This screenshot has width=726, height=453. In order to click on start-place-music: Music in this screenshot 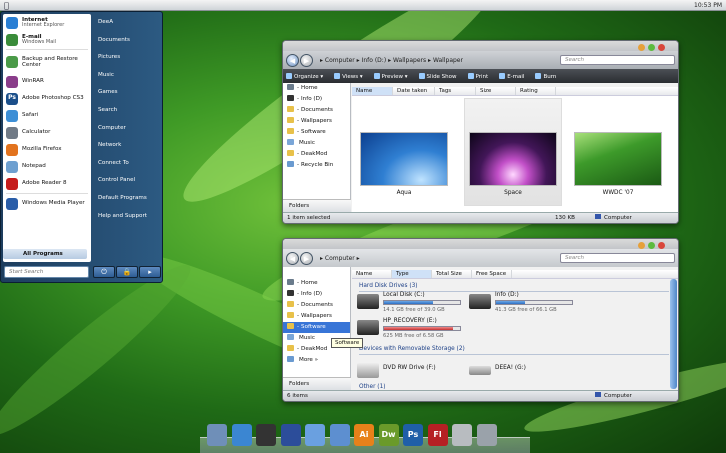, I will do `click(127, 76)`.